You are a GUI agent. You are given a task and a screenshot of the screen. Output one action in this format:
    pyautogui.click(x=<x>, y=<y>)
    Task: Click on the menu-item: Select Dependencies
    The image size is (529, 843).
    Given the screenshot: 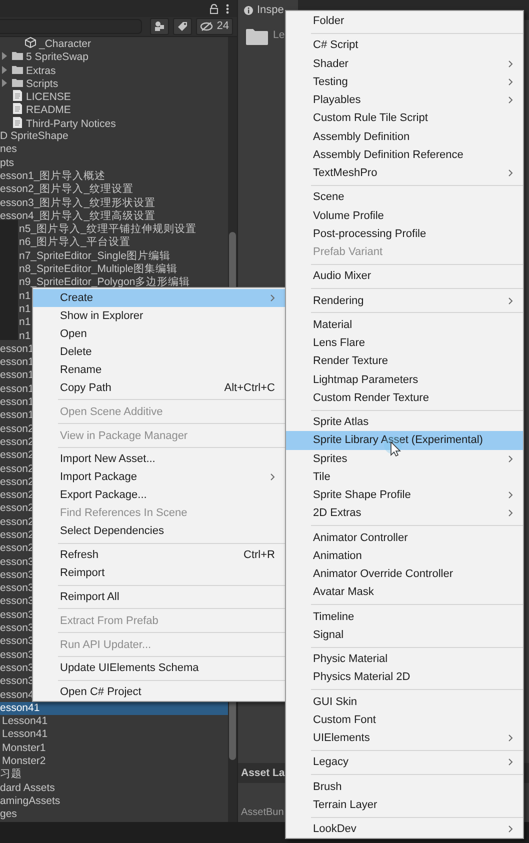 What is the action you would take?
    pyautogui.click(x=159, y=531)
    